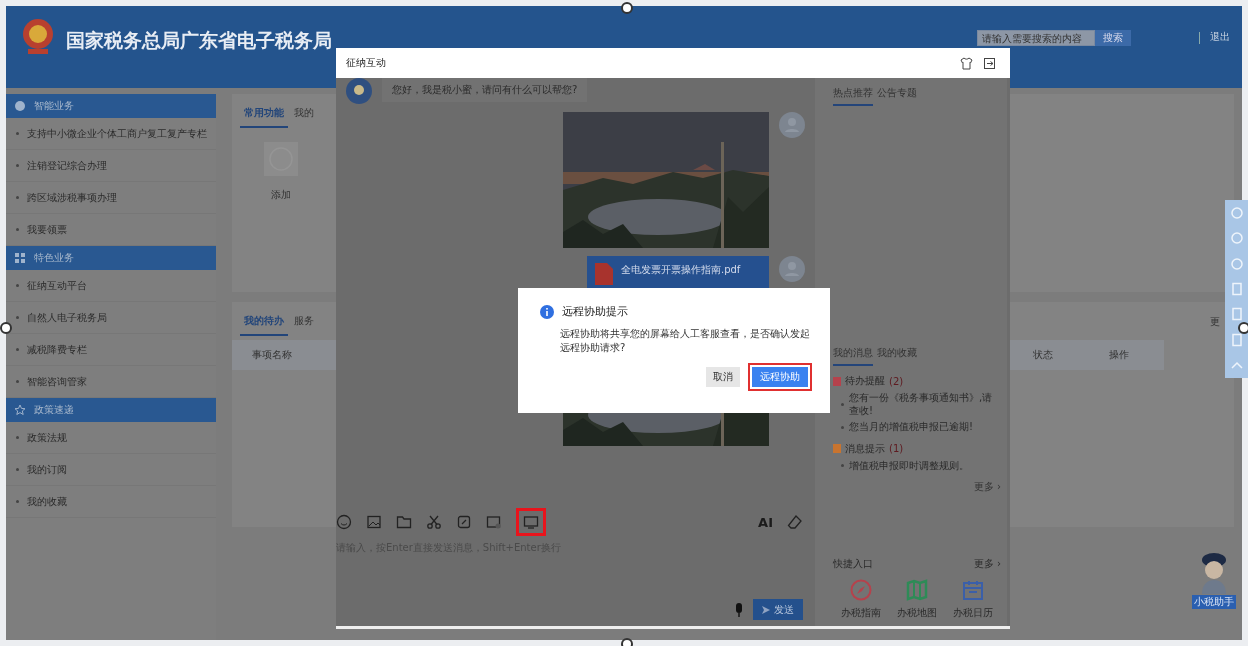  Describe the element at coordinates (896, 448) in the screenshot. I see `group-count: (1)` at that location.